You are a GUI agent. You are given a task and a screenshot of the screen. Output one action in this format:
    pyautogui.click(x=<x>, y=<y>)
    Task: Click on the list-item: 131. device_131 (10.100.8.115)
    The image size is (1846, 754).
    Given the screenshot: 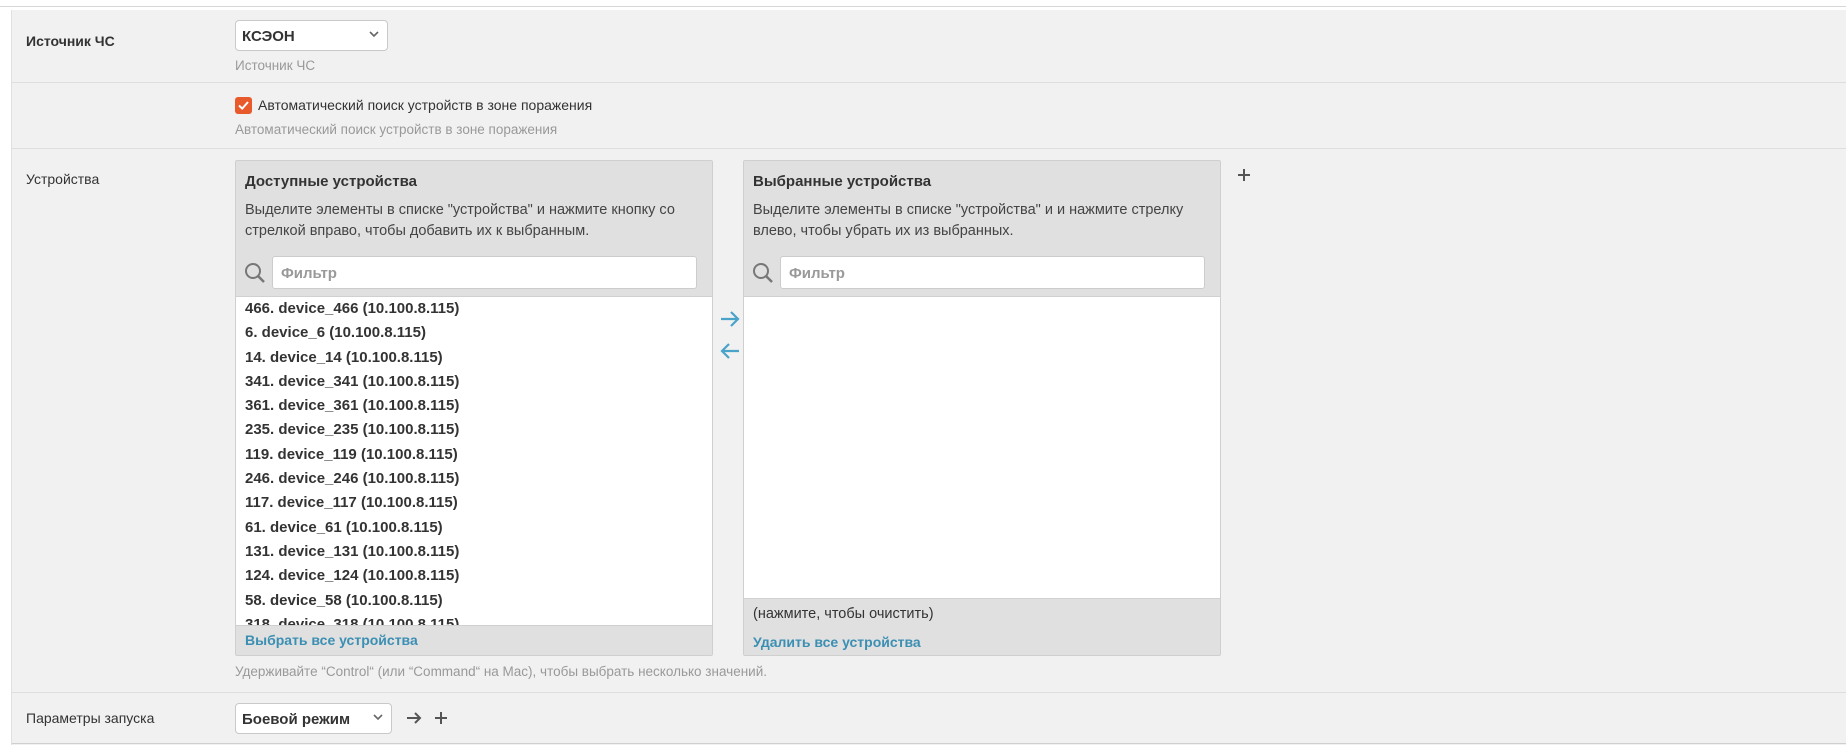 What is the action you would take?
    pyautogui.click(x=474, y=552)
    